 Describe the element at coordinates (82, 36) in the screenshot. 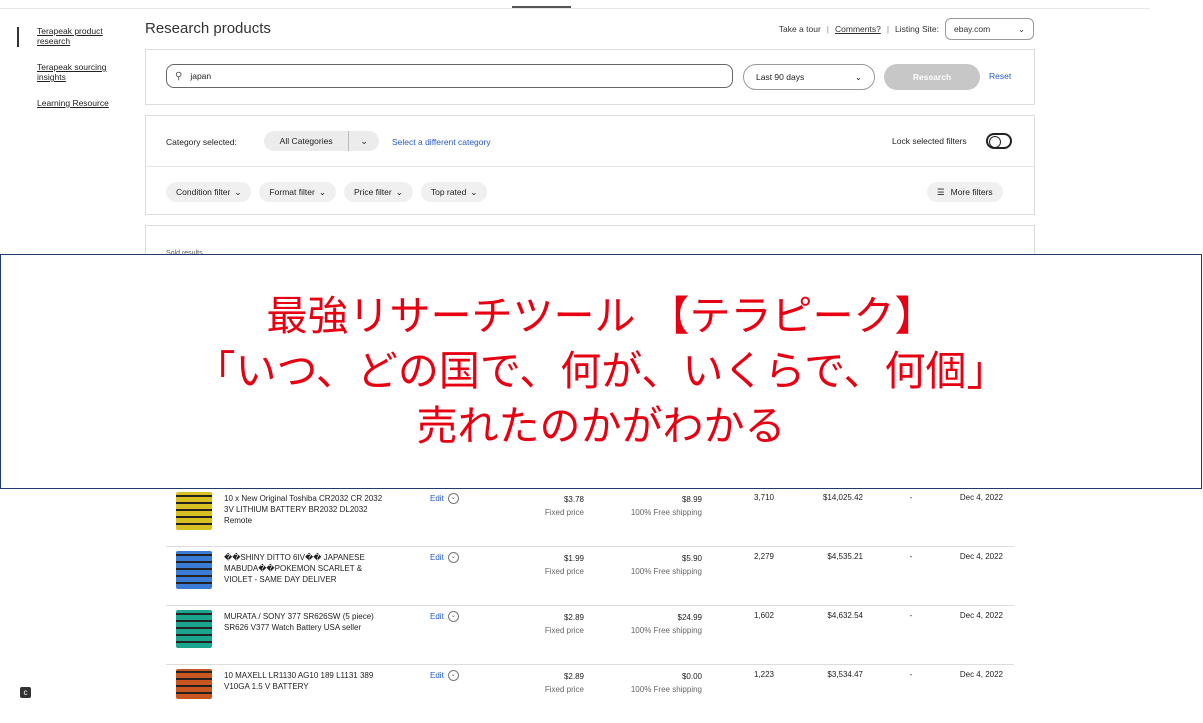

I see `sidebar-item-product-research: Terapeak product research` at that location.